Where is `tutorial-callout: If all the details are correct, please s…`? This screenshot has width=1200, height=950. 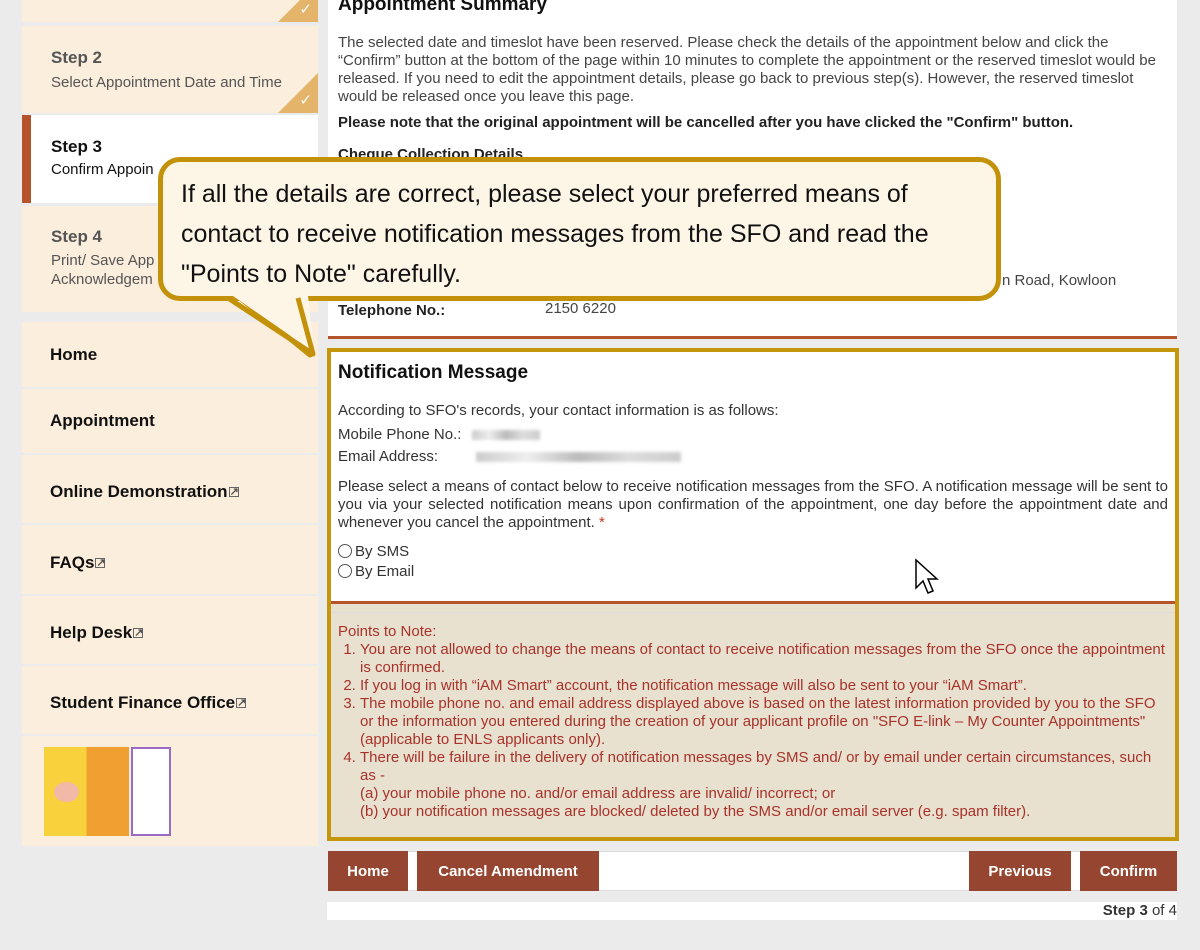
tutorial-callout: If all the details are correct, please s… is located at coordinates (579, 229).